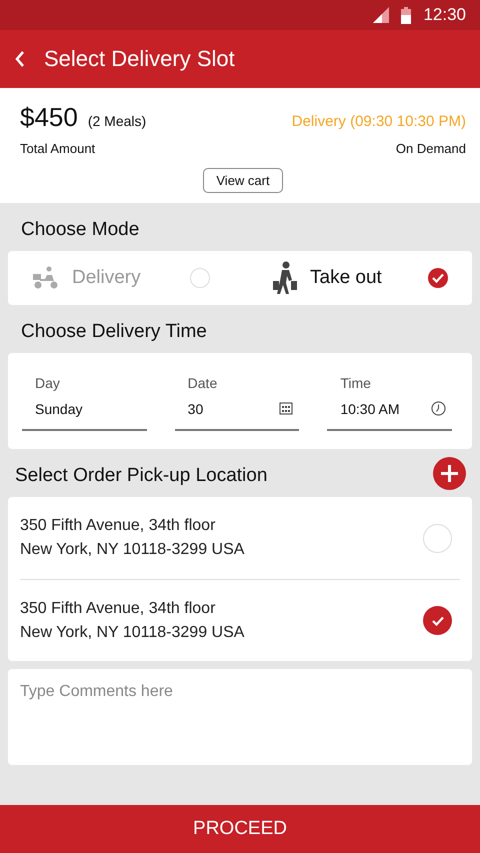 Image resolution: width=480 pixels, height=853 pixels. What do you see at coordinates (237, 415) in the screenshot?
I see `input-field: 30` at bounding box center [237, 415].